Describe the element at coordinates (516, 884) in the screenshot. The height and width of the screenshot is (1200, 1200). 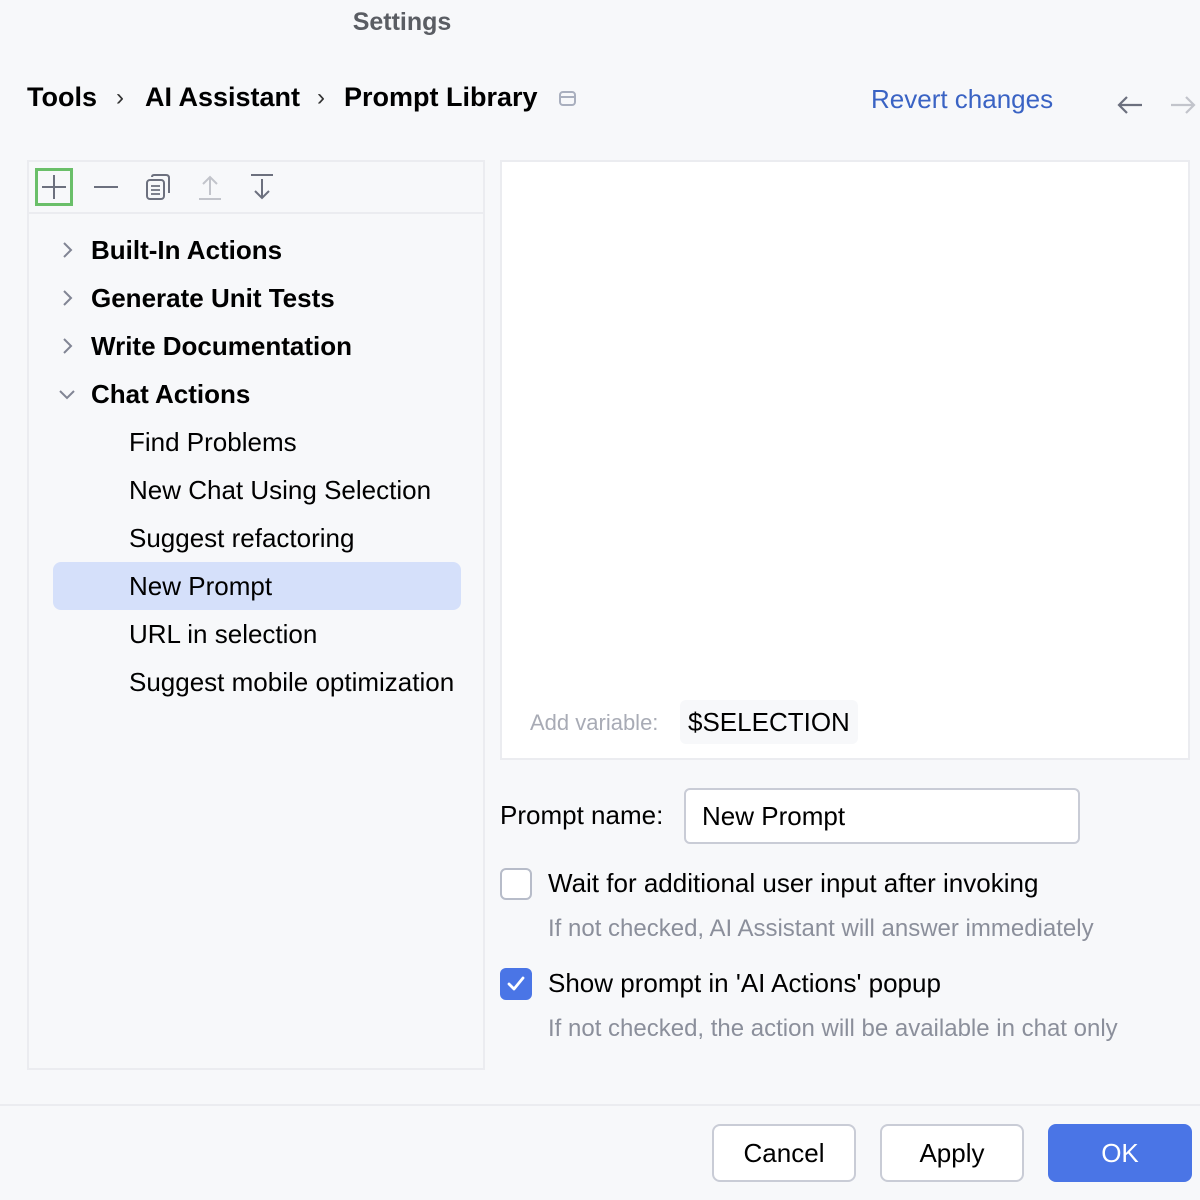
I see `wait-for-input-checkbox` at that location.